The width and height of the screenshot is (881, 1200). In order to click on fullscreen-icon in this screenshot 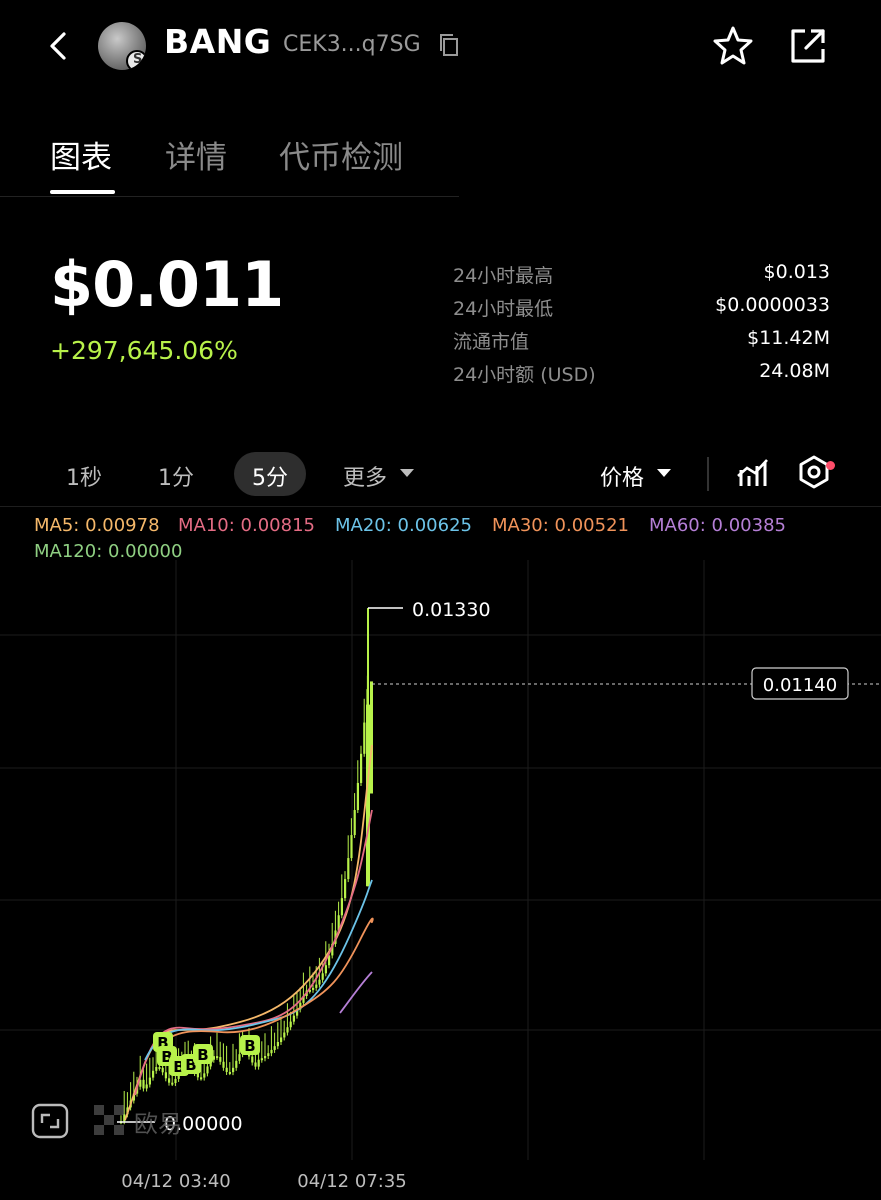, I will do `click(50, 1121)`.